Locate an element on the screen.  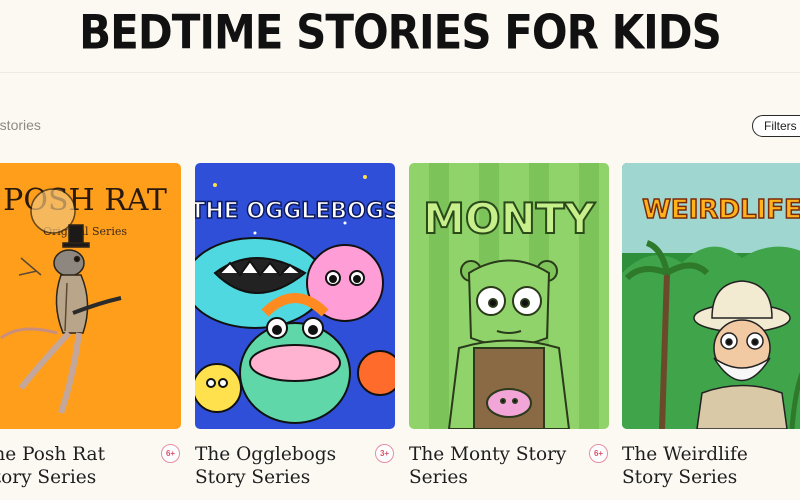
story-card-weirdlife: WEIRDLIFE The Weirdlife Story Series 6+ is located at coordinates (711, 328).